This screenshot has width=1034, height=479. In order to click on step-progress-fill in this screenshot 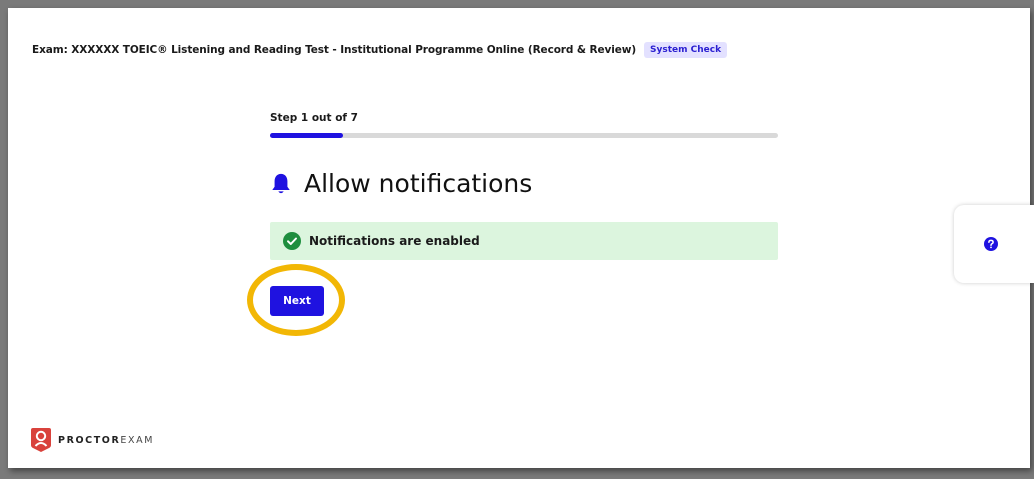, I will do `click(306, 135)`.